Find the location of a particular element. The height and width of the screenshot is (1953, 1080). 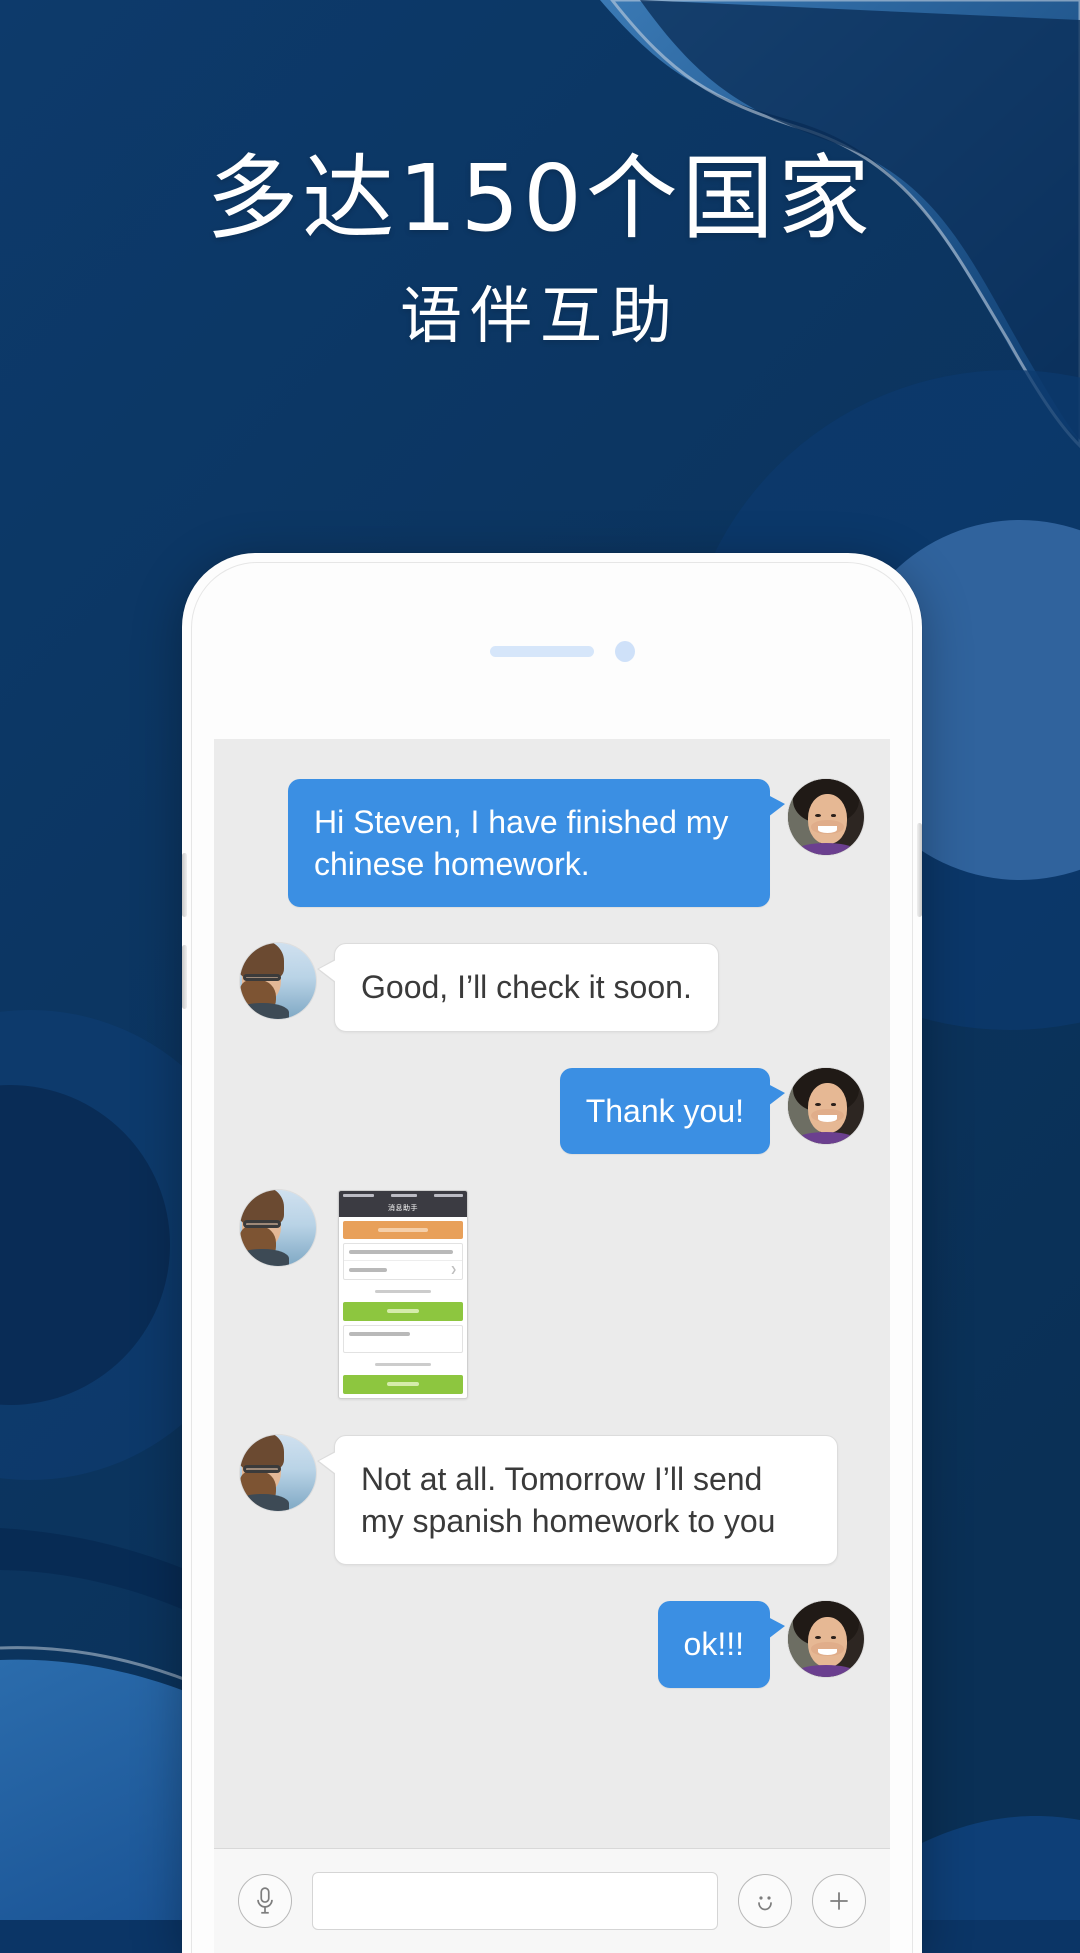

volume-down-button is located at coordinates (184, 977).